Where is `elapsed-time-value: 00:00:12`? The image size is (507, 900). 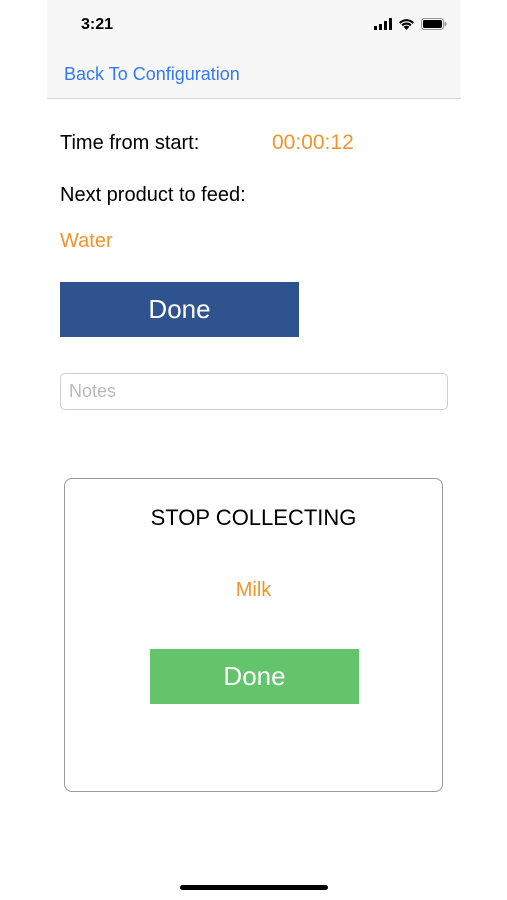
elapsed-time-value: 00:00:12 is located at coordinates (313, 142).